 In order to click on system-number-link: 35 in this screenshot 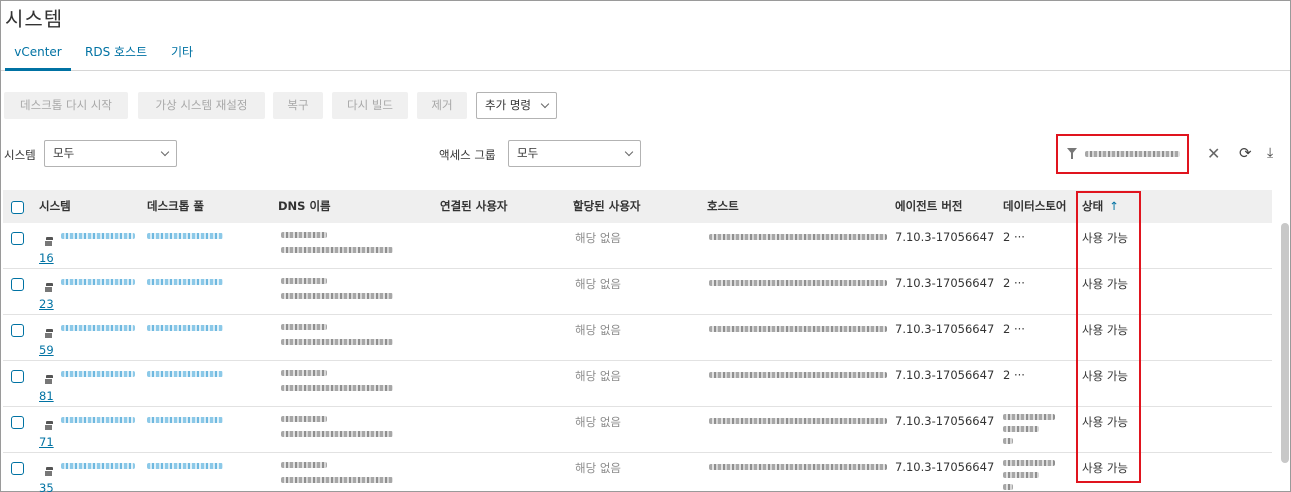, I will do `click(46, 486)`.